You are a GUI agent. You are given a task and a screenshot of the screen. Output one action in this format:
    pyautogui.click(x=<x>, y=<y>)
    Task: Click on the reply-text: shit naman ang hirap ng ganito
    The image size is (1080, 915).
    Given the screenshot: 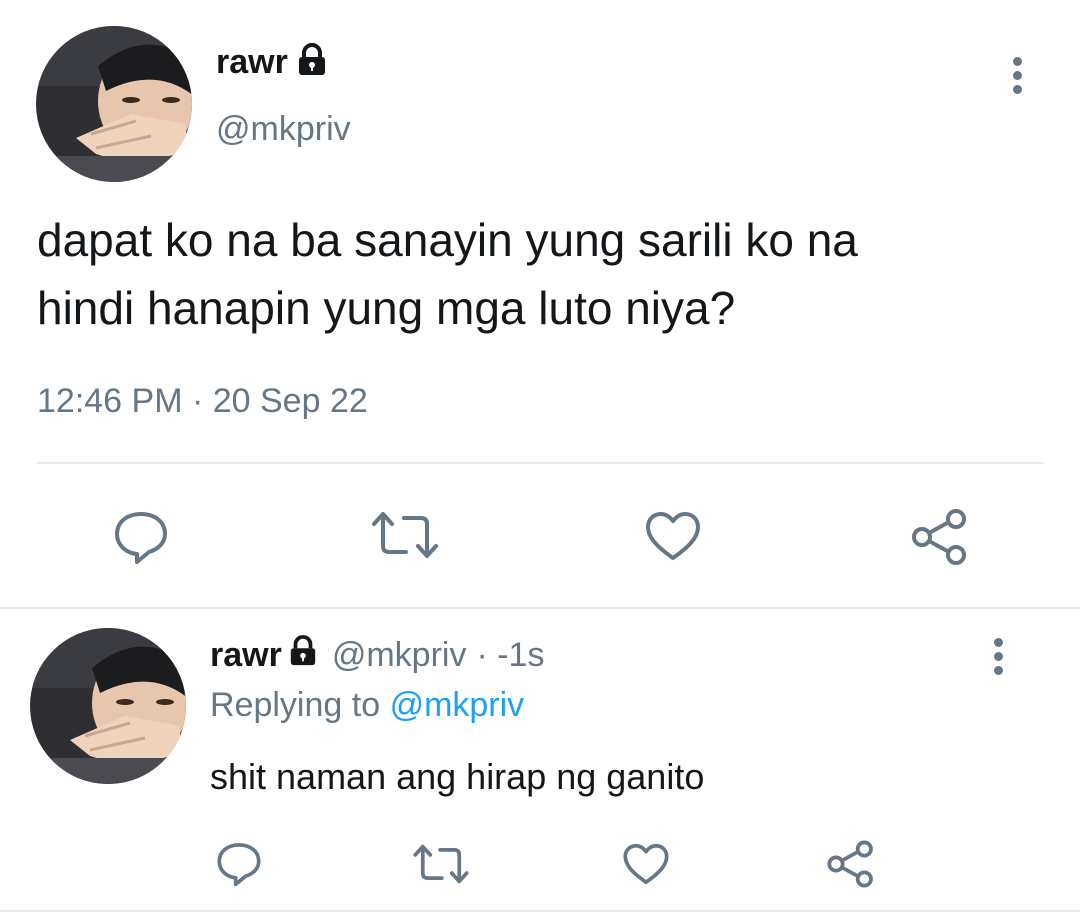 What is the action you would take?
    pyautogui.click(x=457, y=776)
    